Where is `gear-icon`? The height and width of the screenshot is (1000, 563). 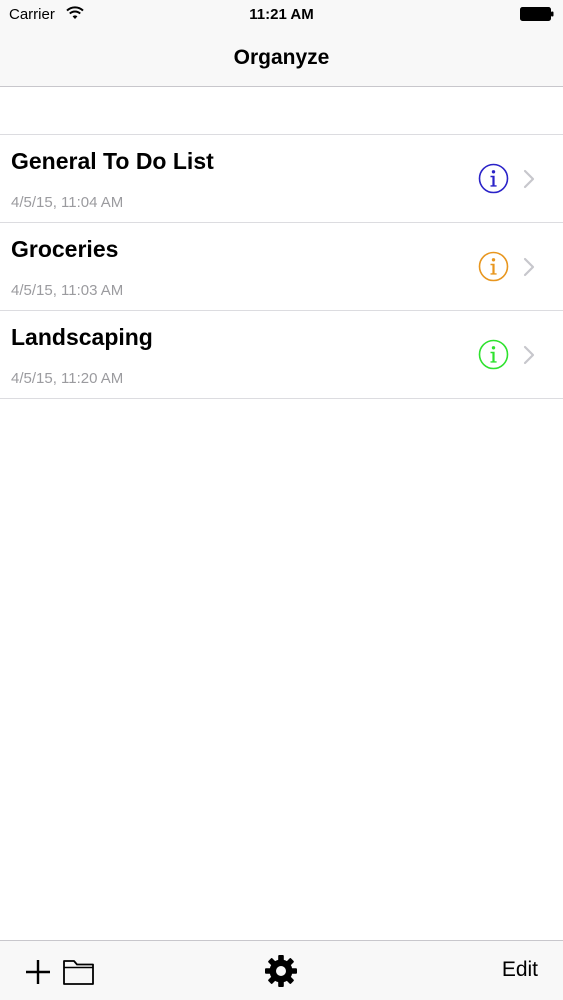
gear-icon is located at coordinates (281, 971).